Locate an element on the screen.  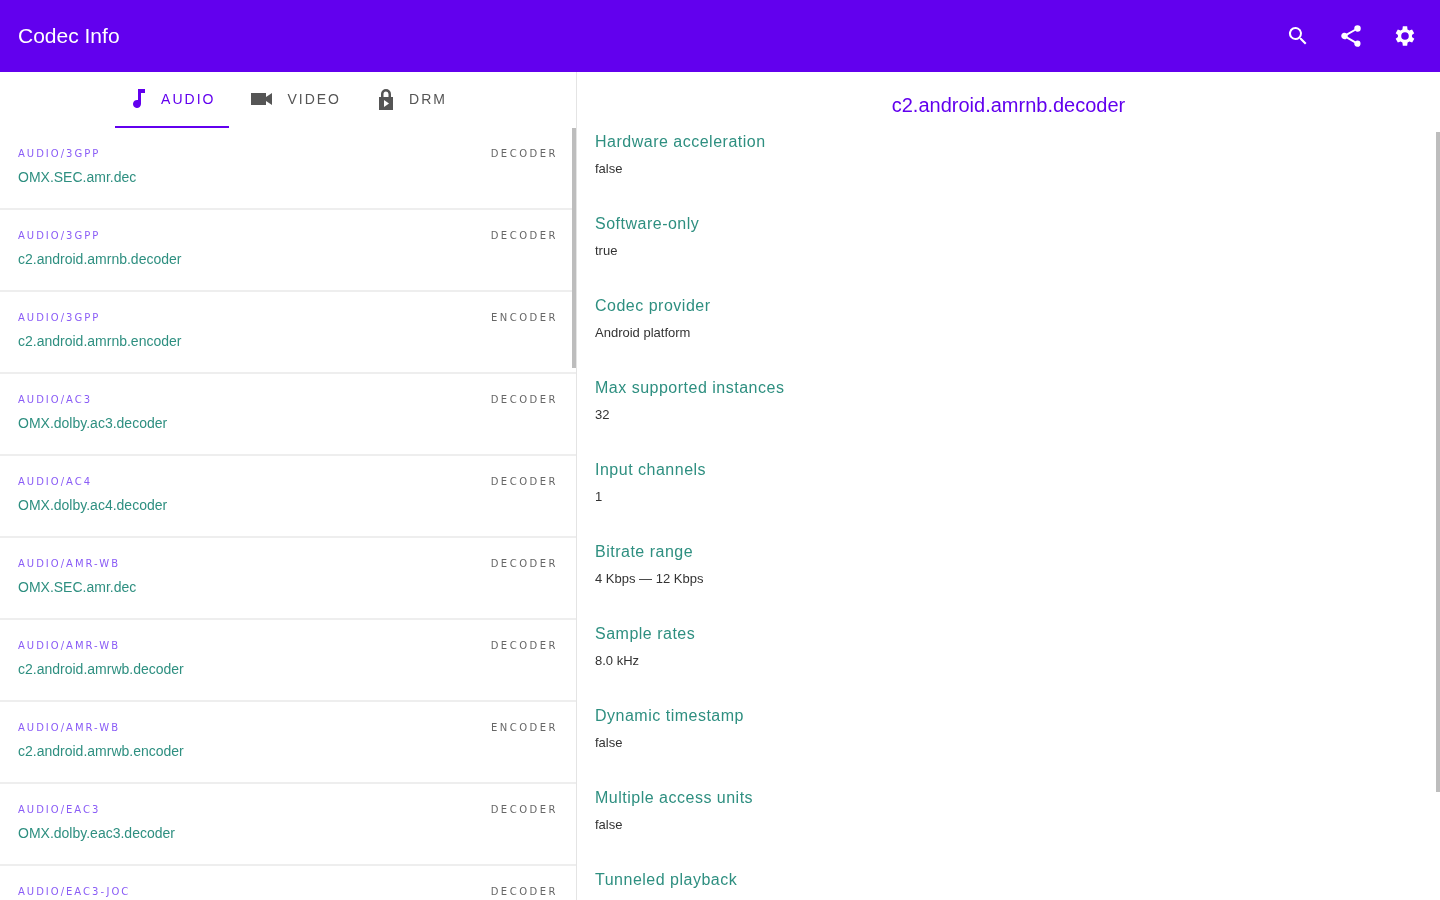
tab: AUDIO is located at coordinates (172, 100).